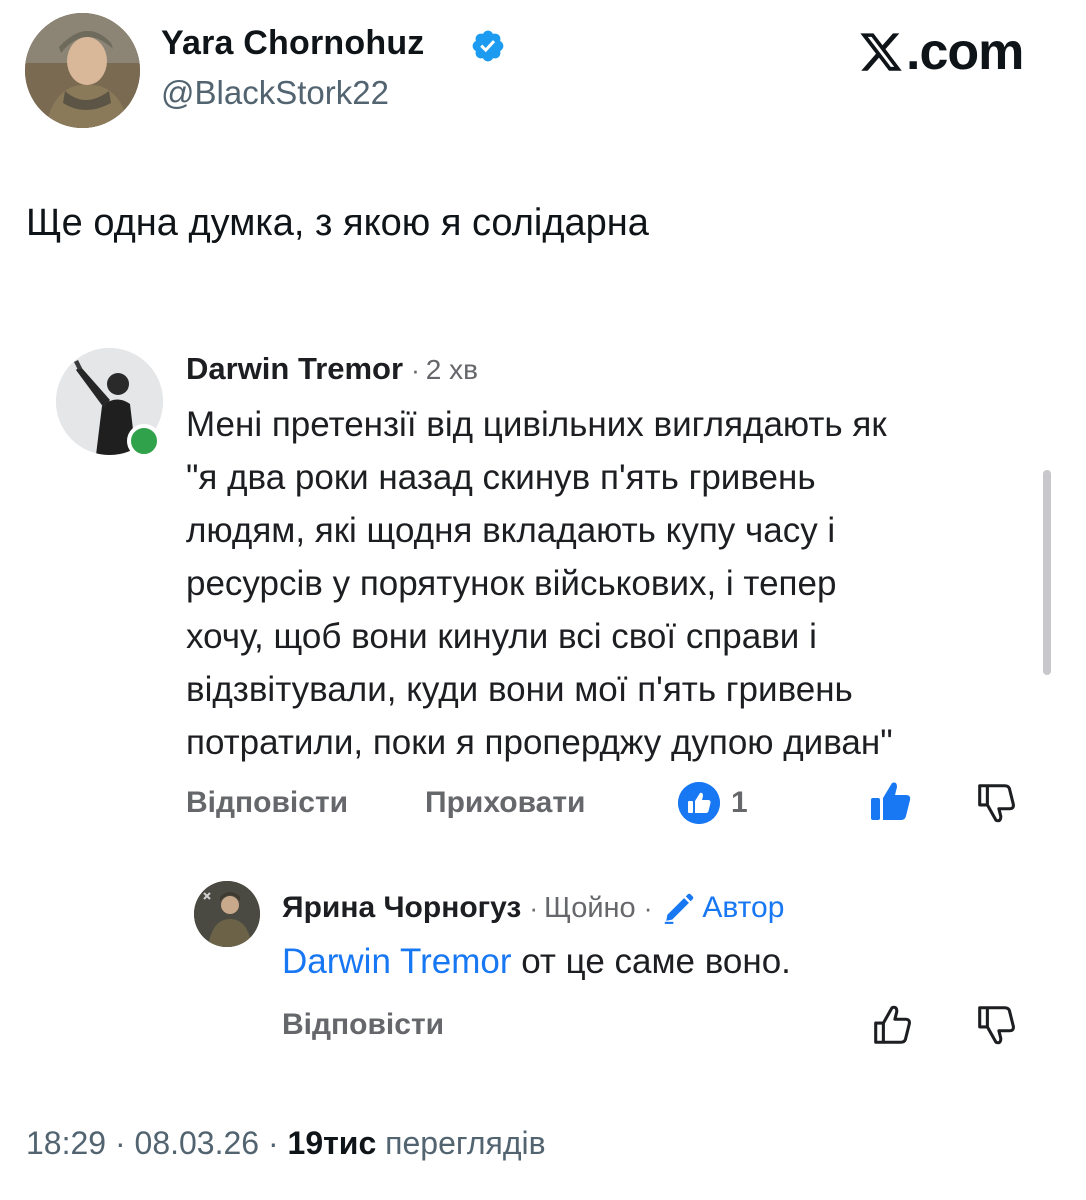 The width and height of the screenshot is (1086, 1200). I want to click on author-handle: @BlackStork22, so click(275, 93).